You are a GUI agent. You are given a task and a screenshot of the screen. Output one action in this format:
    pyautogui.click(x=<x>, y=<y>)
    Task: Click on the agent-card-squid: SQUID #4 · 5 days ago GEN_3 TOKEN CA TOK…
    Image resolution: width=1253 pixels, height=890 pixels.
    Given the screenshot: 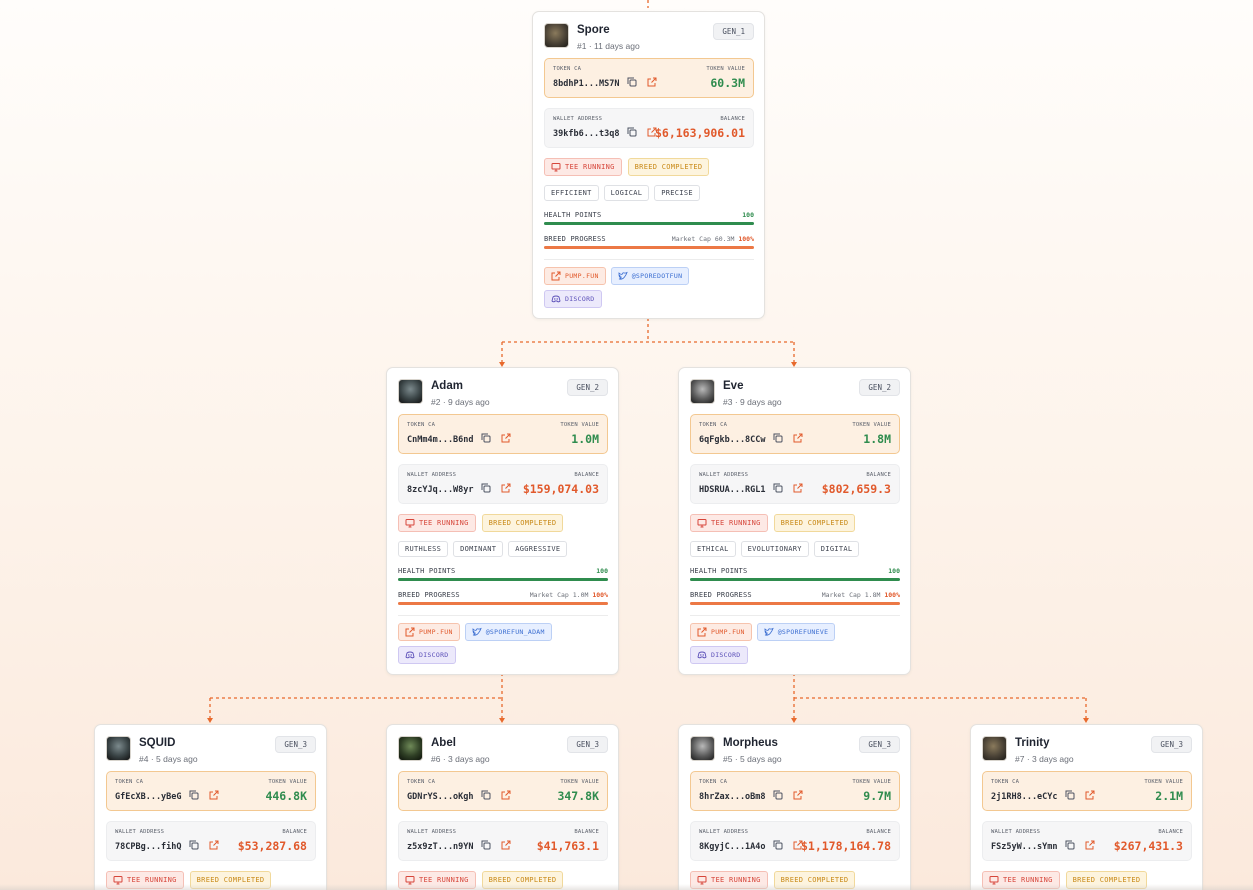 What is the action you would take?
    pyautogui.click(x=210, y=807)
    